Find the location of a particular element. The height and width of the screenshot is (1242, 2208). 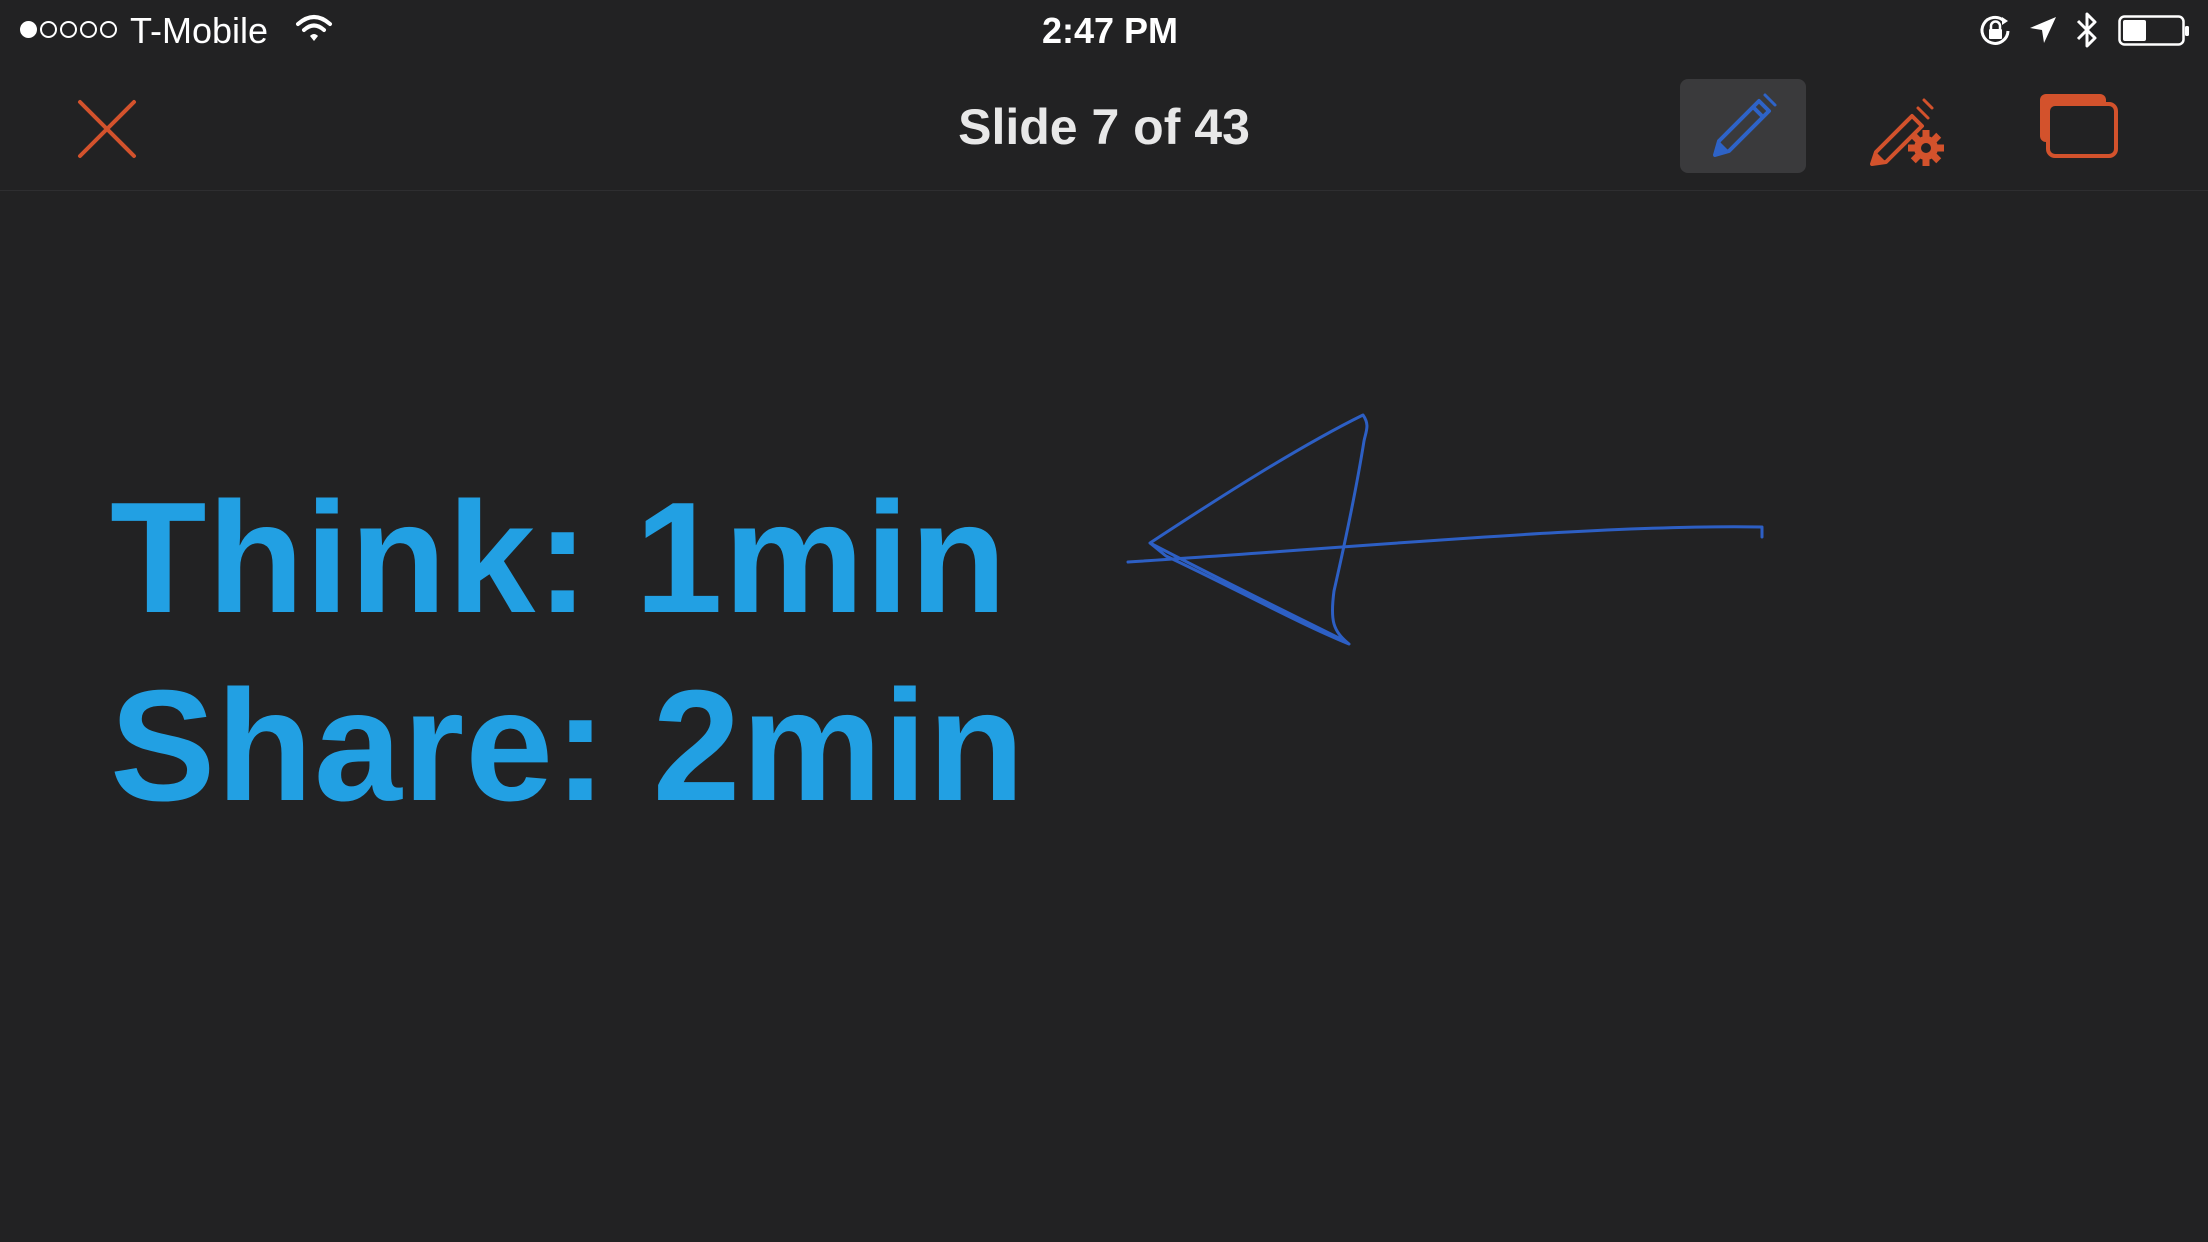

lock-rotation-icon is located at coordinates (1995, 30).